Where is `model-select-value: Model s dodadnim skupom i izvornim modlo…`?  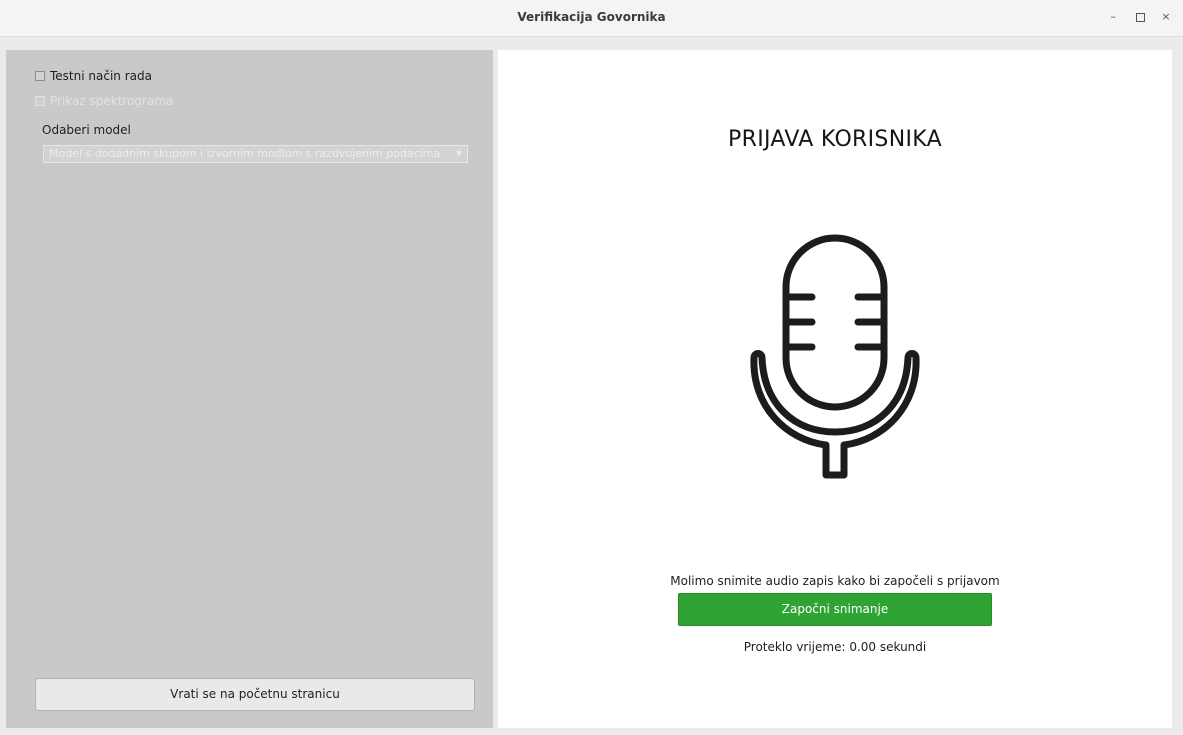
model-select-value: Model s dodadnim skupom i izvornim modlo… is located at coordinates (245, 153).